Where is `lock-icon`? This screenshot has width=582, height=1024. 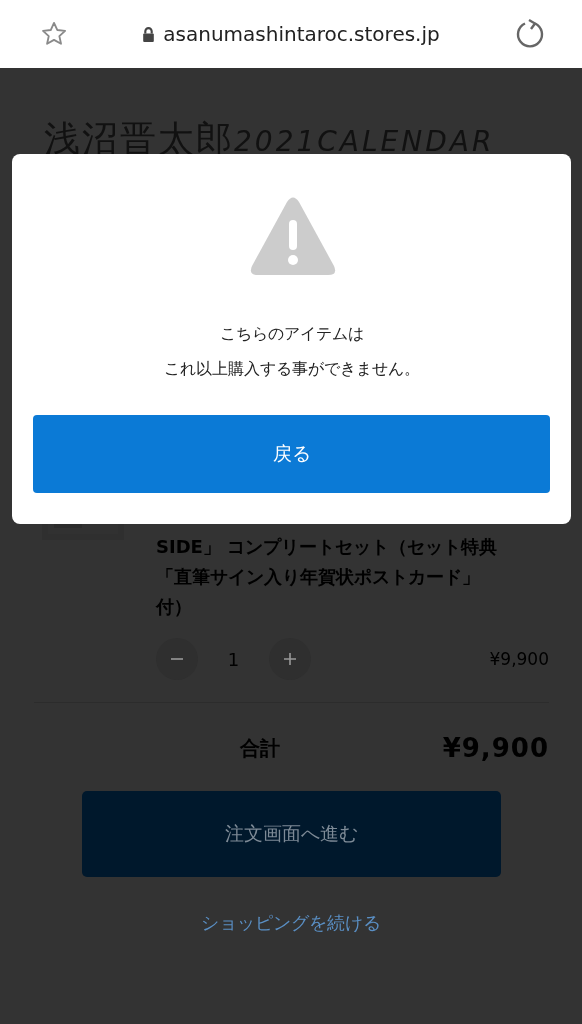 lock-icon is located at coordinates (149, 34).